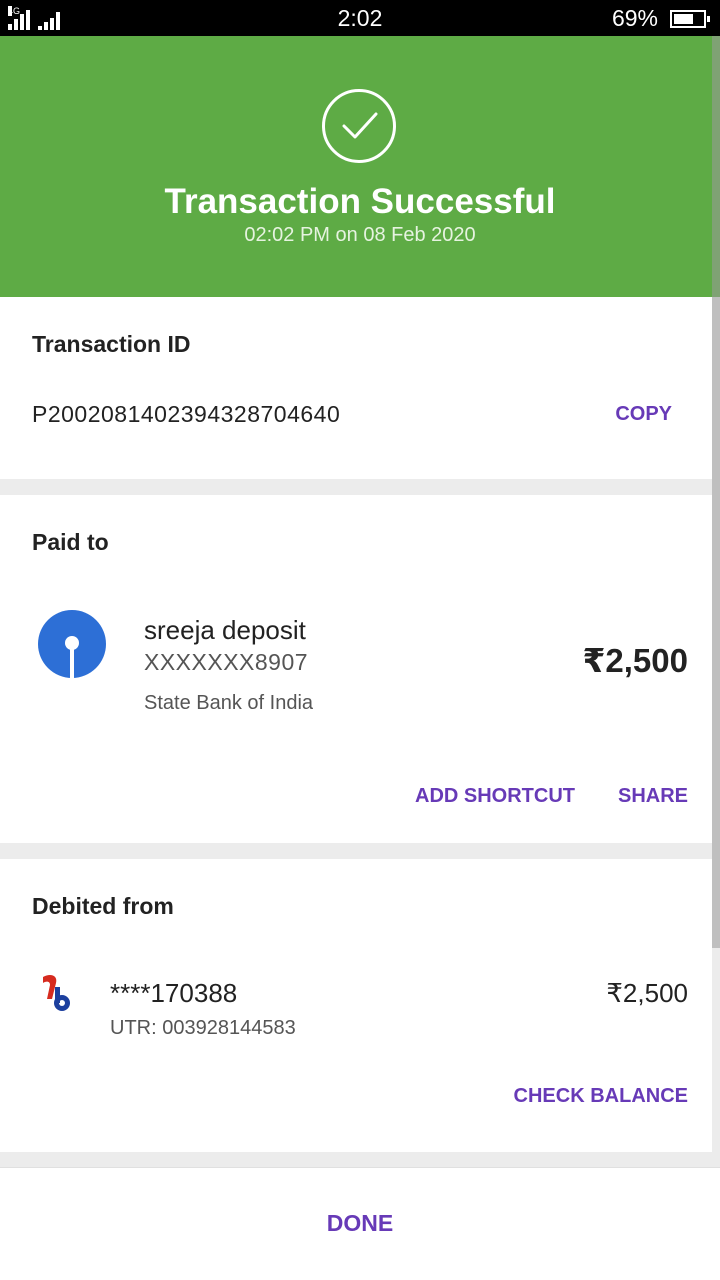  I want to click on payee-account: XXXXXXX8907, so click(226, 662).